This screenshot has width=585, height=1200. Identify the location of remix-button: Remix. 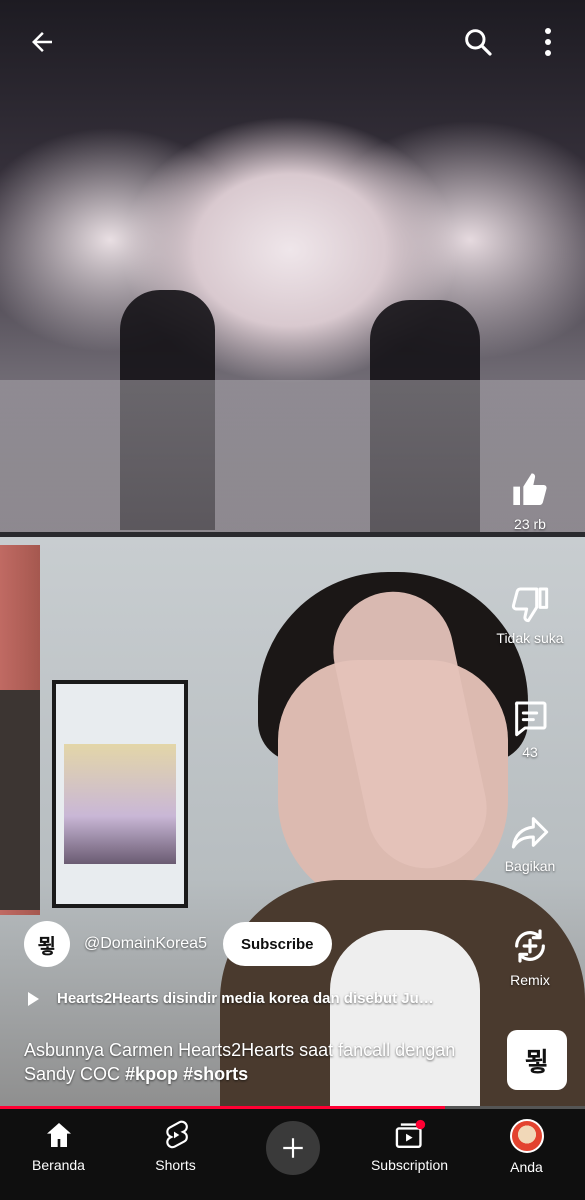
(530, 957).